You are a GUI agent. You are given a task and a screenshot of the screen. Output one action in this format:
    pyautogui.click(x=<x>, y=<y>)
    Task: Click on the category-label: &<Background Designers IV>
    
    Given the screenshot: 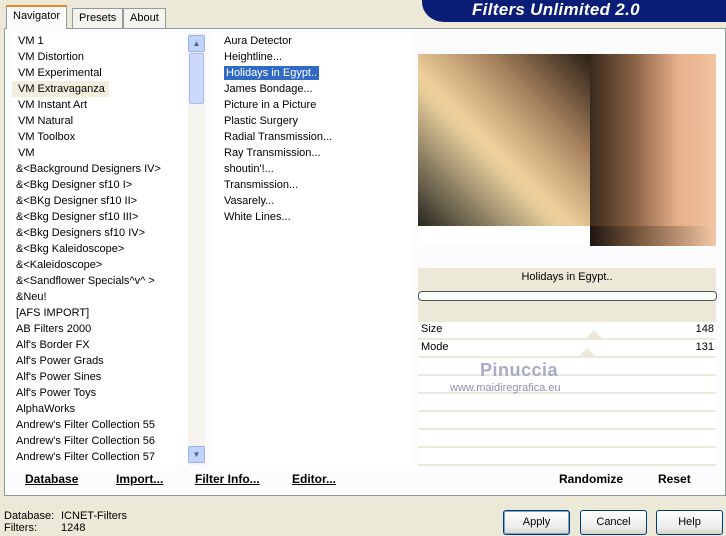 What is the action you would take?
    pyautogui.click(x=88, y=169)
    